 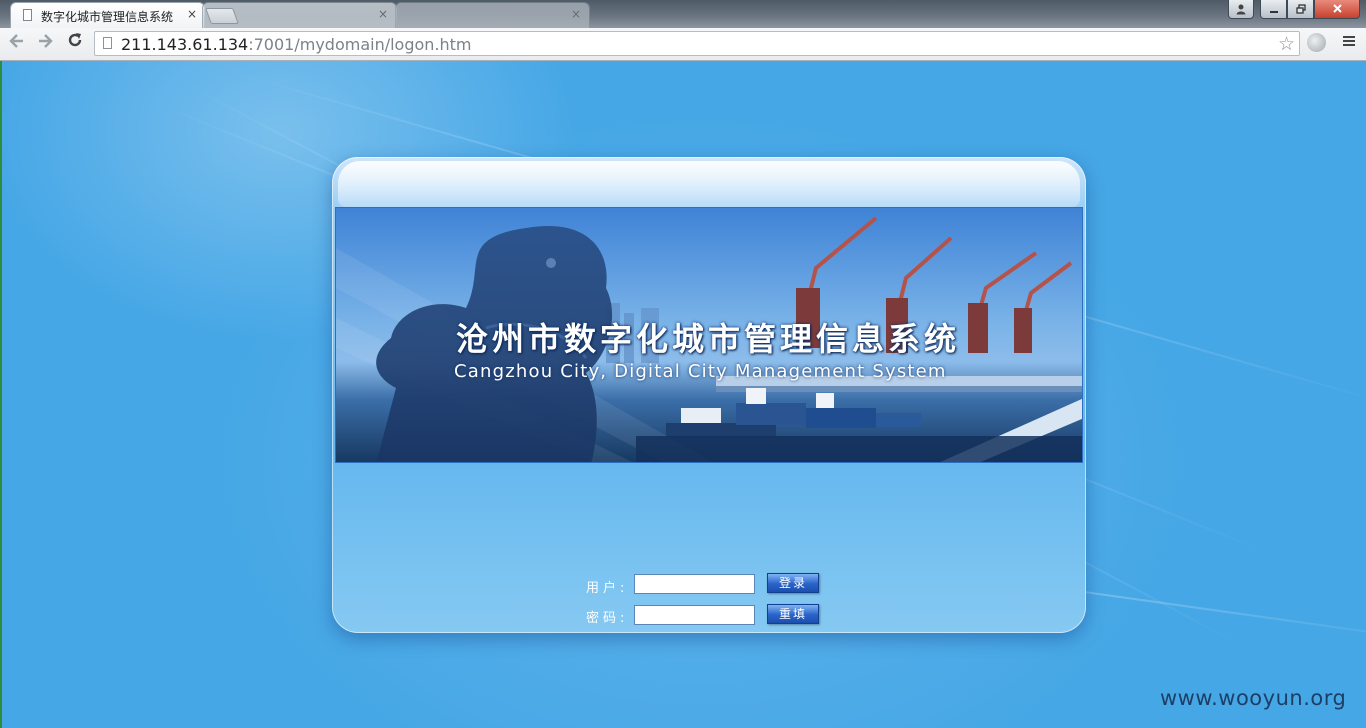 I want to click on browser-tab-strip: 数字化城市管理信息系统 × × ×, so click(x=683, y=14).